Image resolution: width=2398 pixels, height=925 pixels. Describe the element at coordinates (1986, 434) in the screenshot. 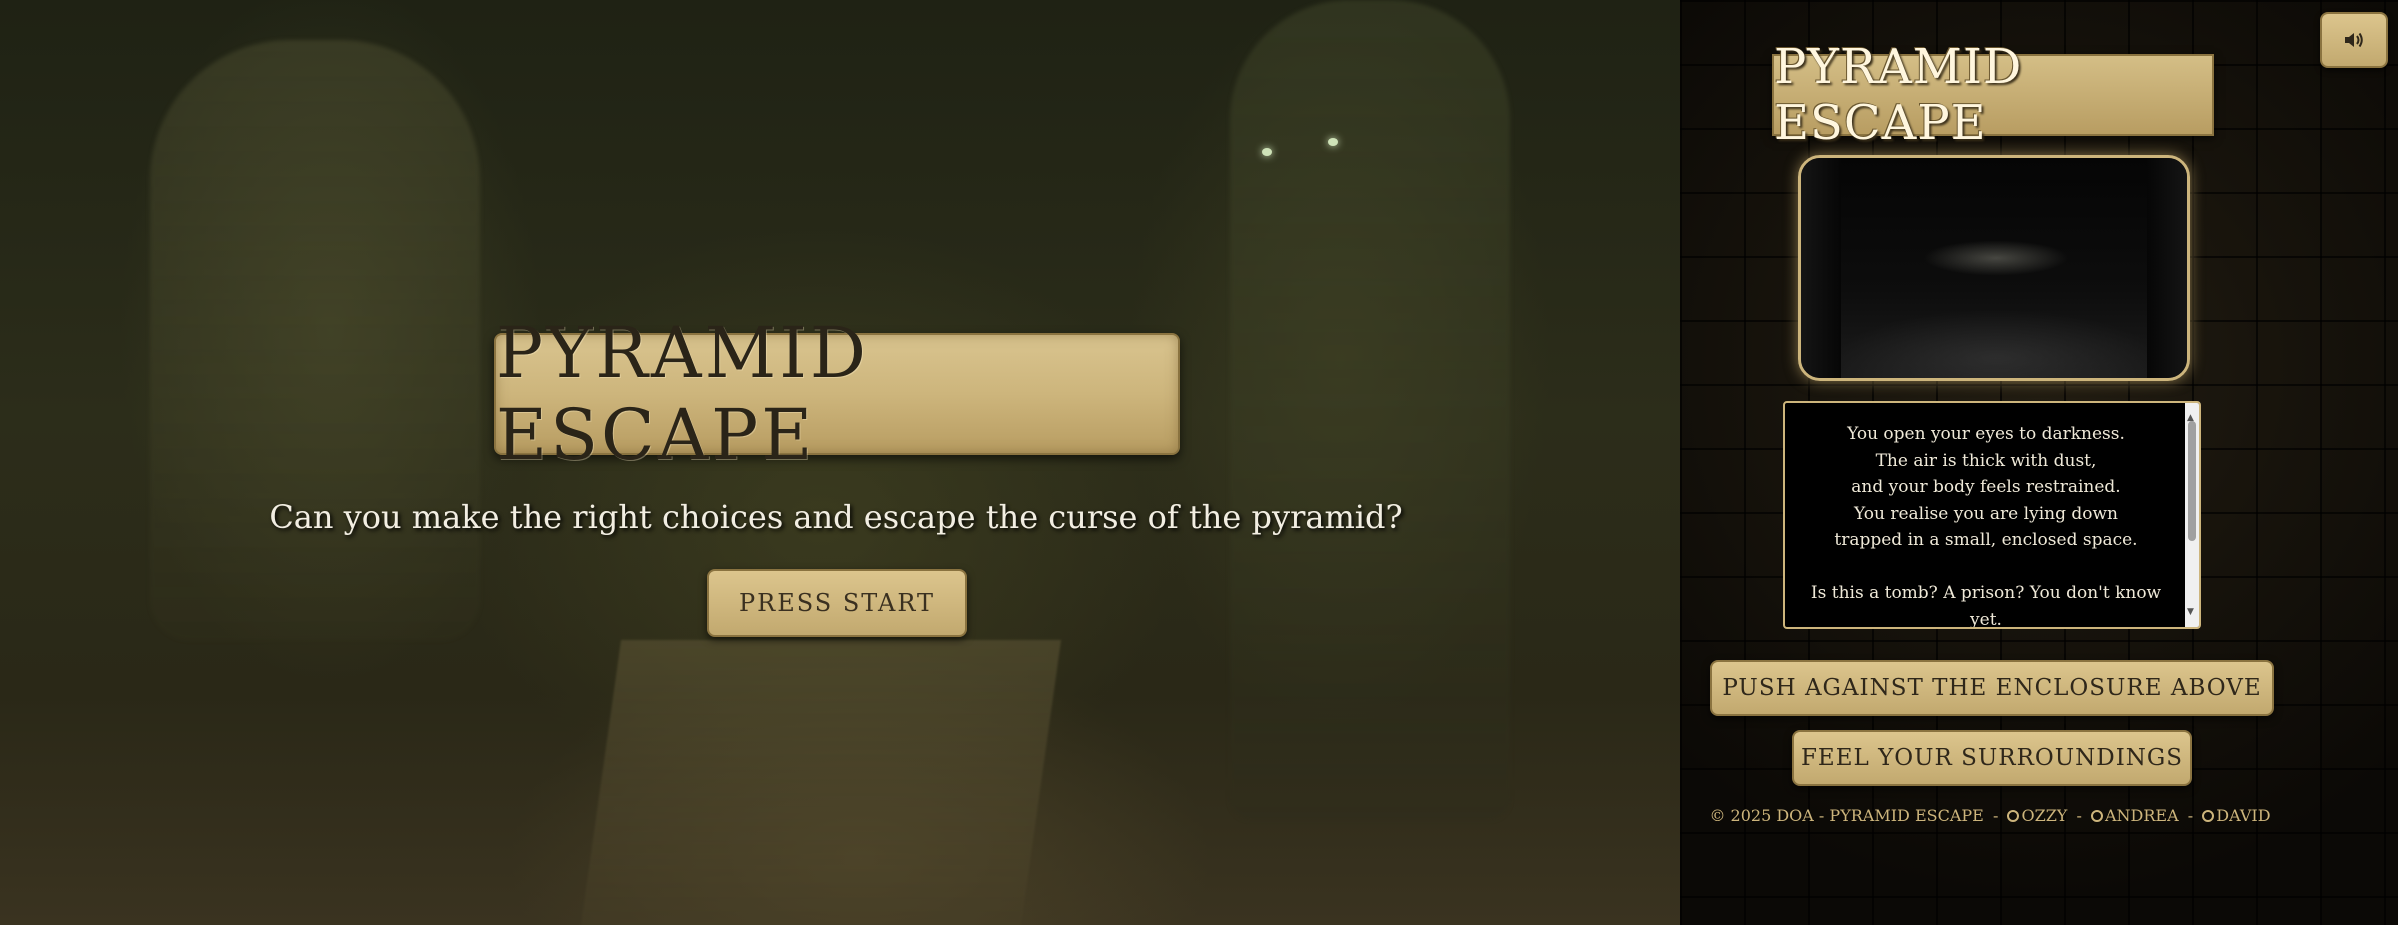

I see `narrative-line: You open your eyes to darkness.` at that location.